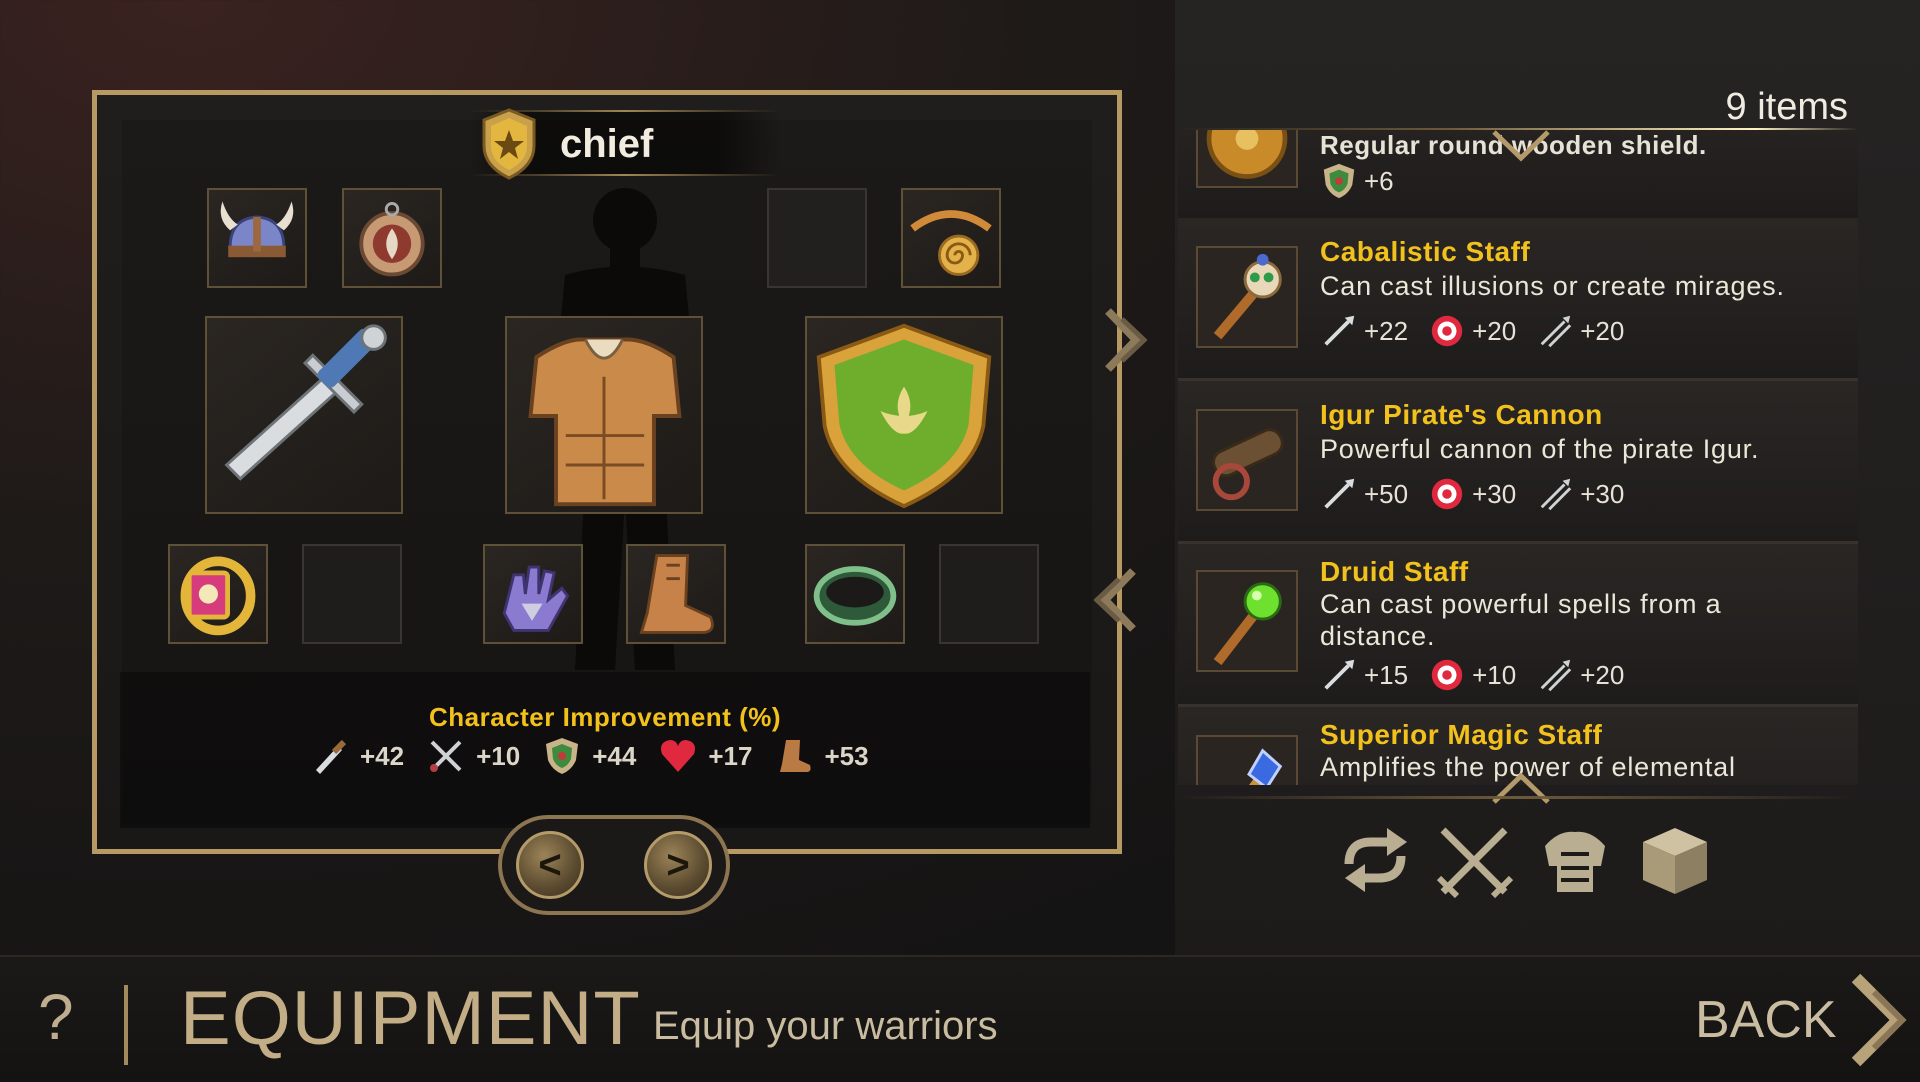 Image resolution: width=1920 pixels, height=1082 pixels. I want to click on boot-stat-icon, so click(796, 756).